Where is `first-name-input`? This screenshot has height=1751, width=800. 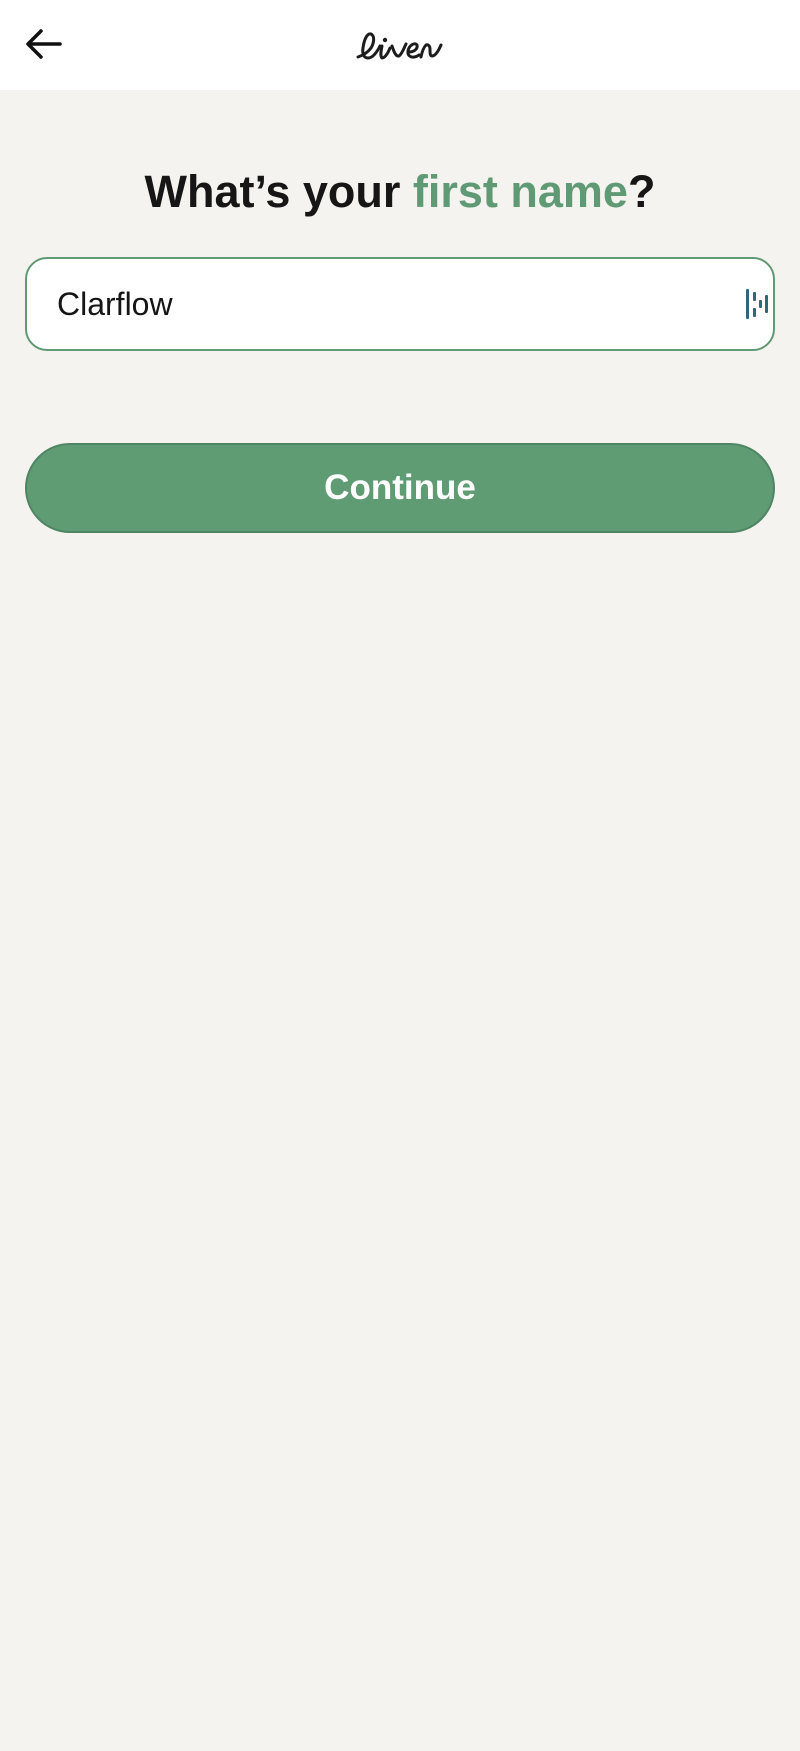 first-name-input is located at coordinates (377, 304).